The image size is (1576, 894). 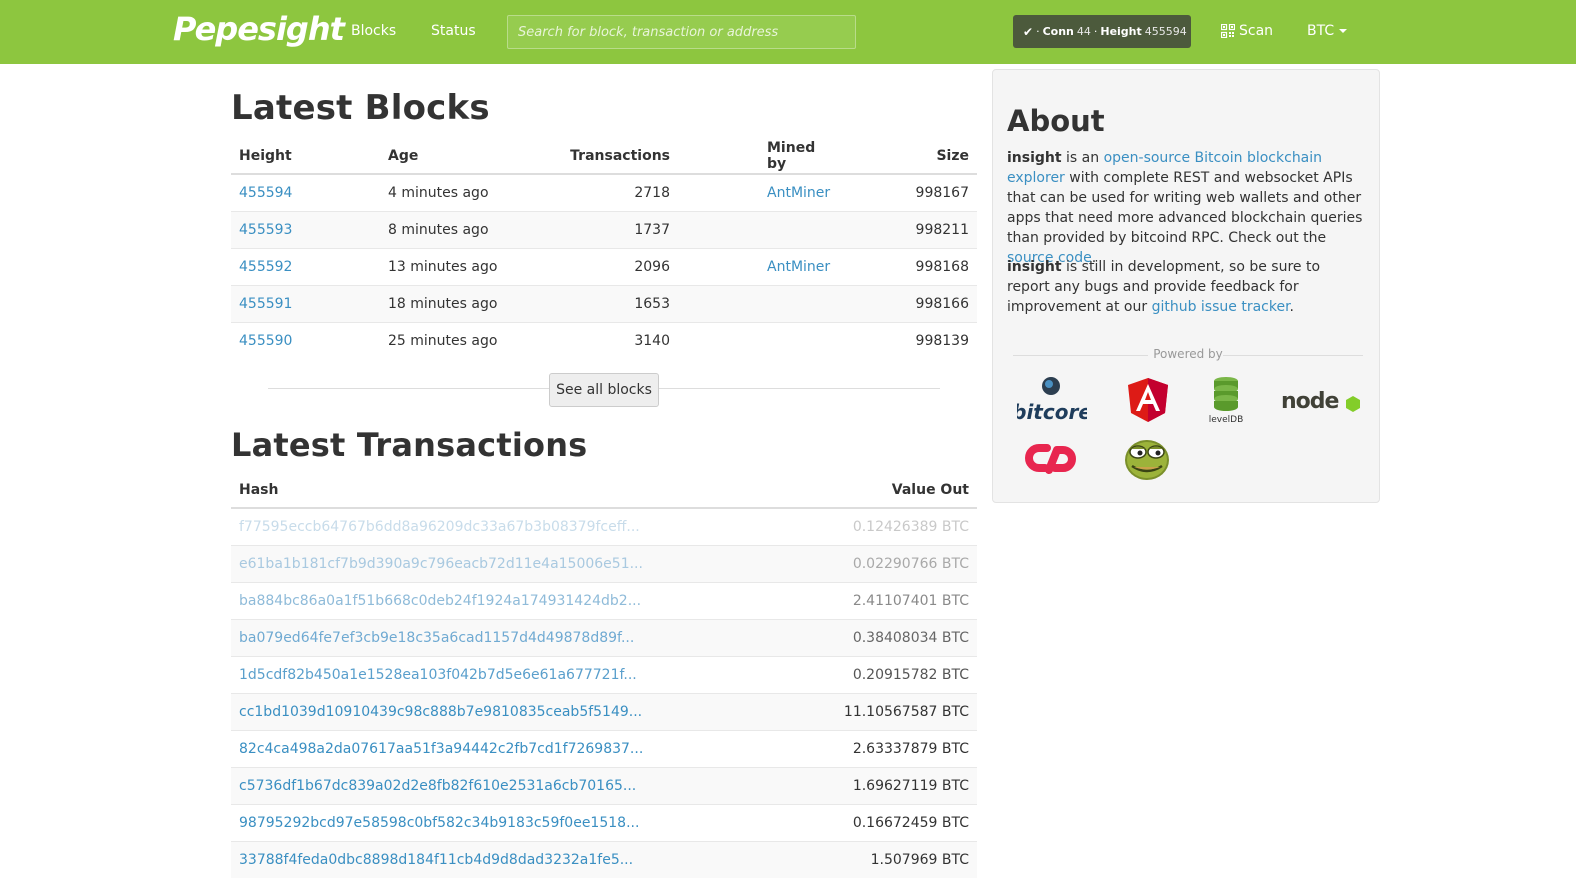 I want to click on tx-value: 0.02290766 BTC, so click(x=883, y=563).